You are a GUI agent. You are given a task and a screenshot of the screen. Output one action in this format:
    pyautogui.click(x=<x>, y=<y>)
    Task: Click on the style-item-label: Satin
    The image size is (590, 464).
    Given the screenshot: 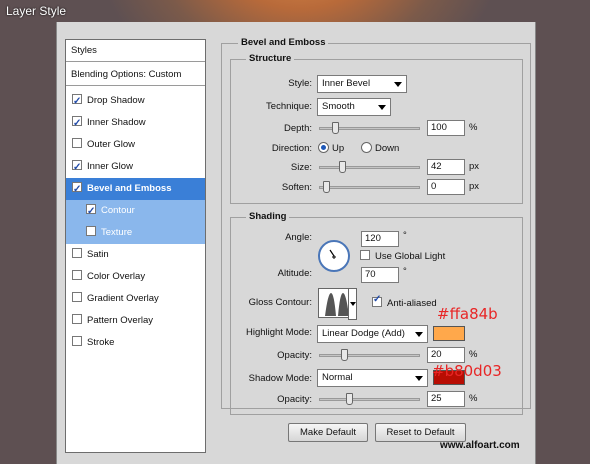 What is the action you would take?
    pyautogui.click(x=98, y=254)
    